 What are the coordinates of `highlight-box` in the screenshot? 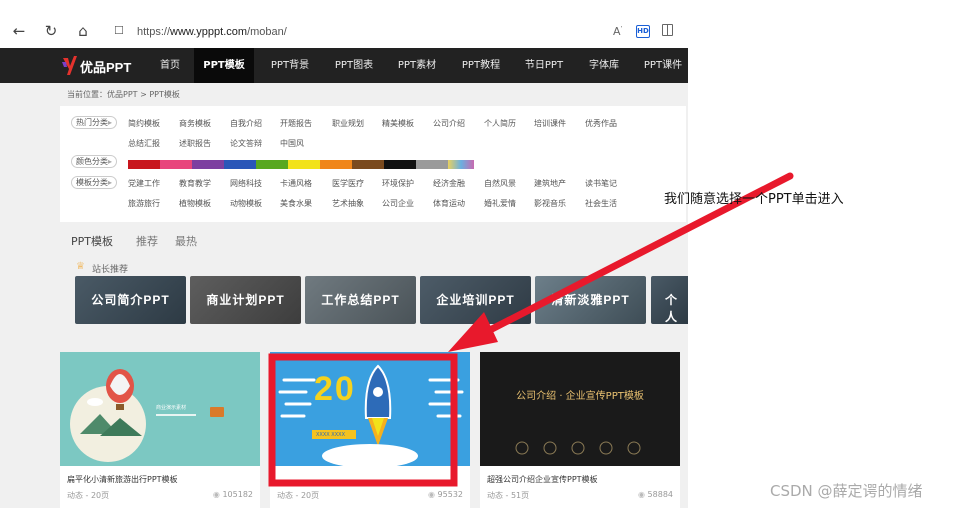 It's located at (363, 420).